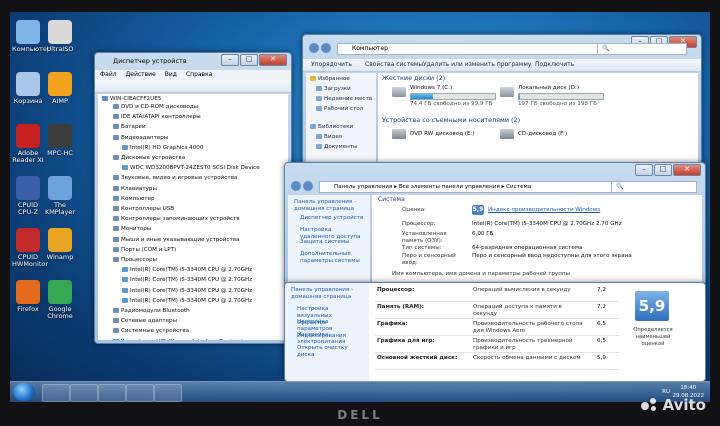  What do you see at coordinates (135, 260) in the screenshot?
I see `tree-node: Процессоры` at bounding box center [135, 260].